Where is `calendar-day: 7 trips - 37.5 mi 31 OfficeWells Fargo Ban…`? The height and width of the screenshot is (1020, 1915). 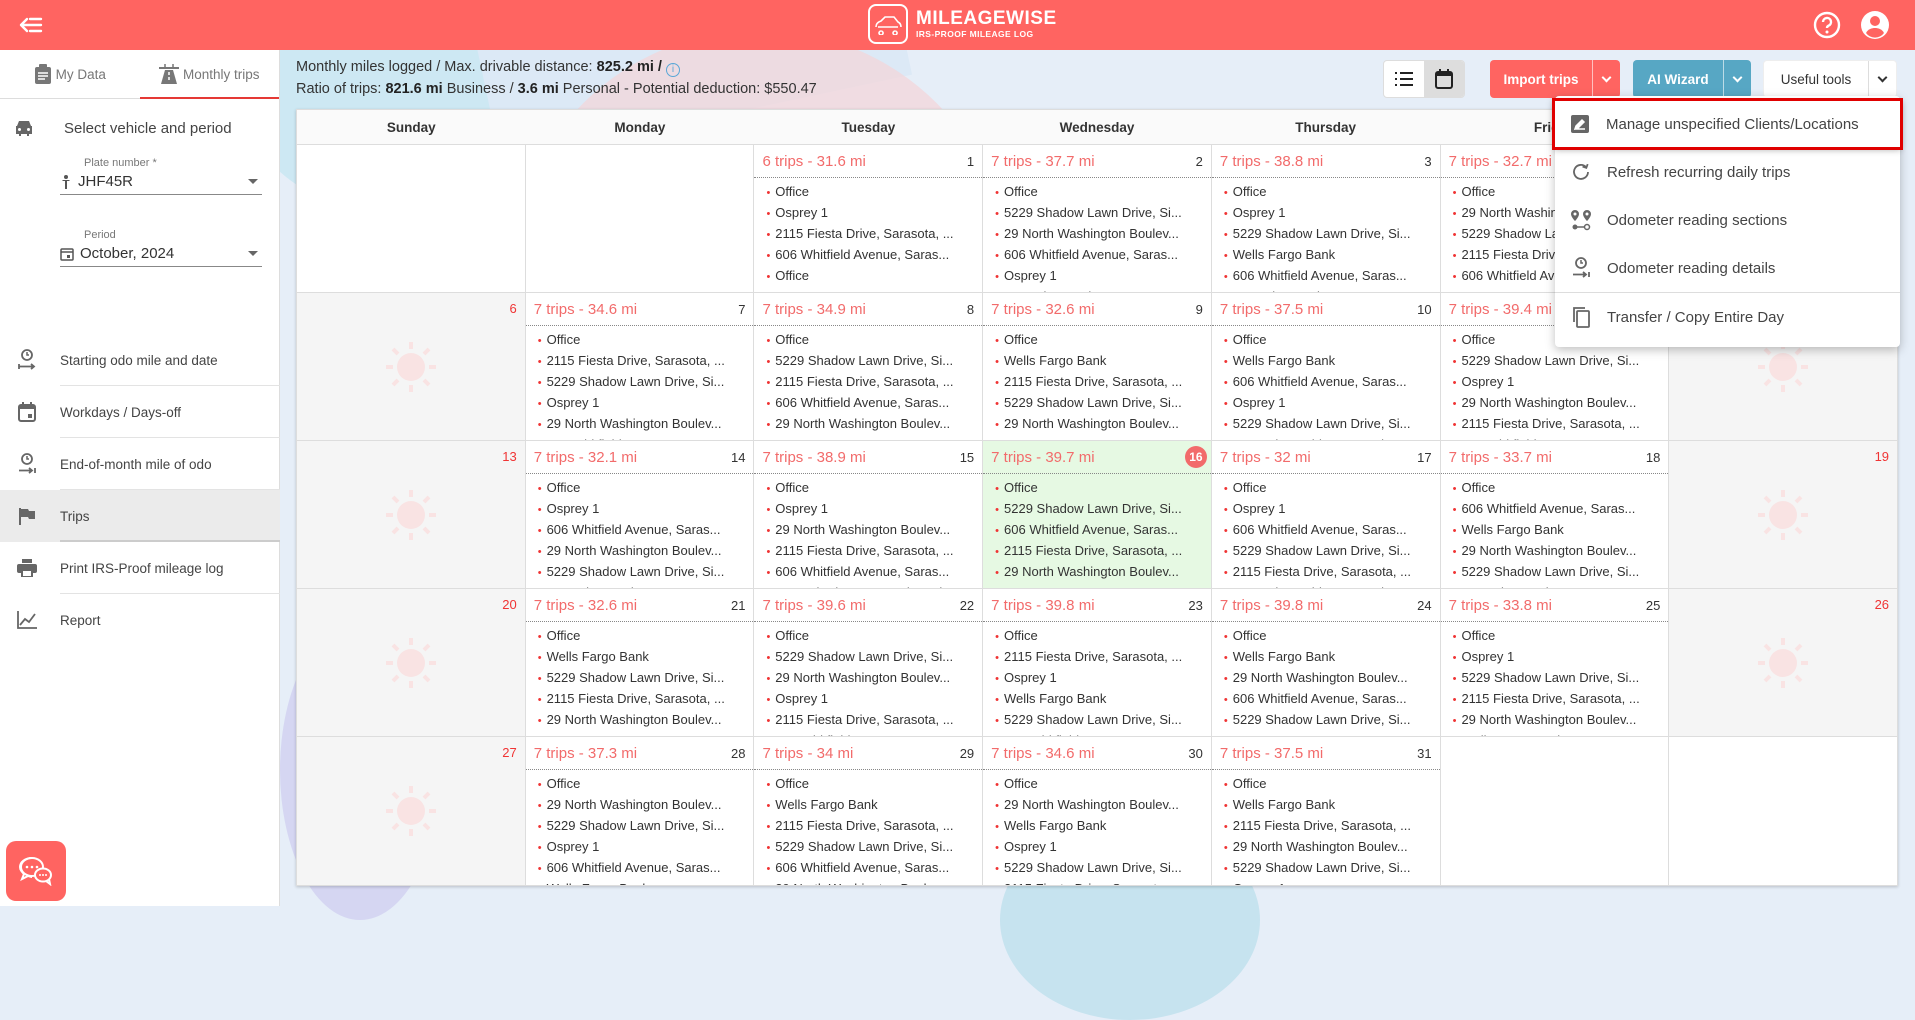
calendar-day: 7 trips - 37.5 mi 31 OfficeWells Fargo Ban… is located at coordinates (1326, 811).